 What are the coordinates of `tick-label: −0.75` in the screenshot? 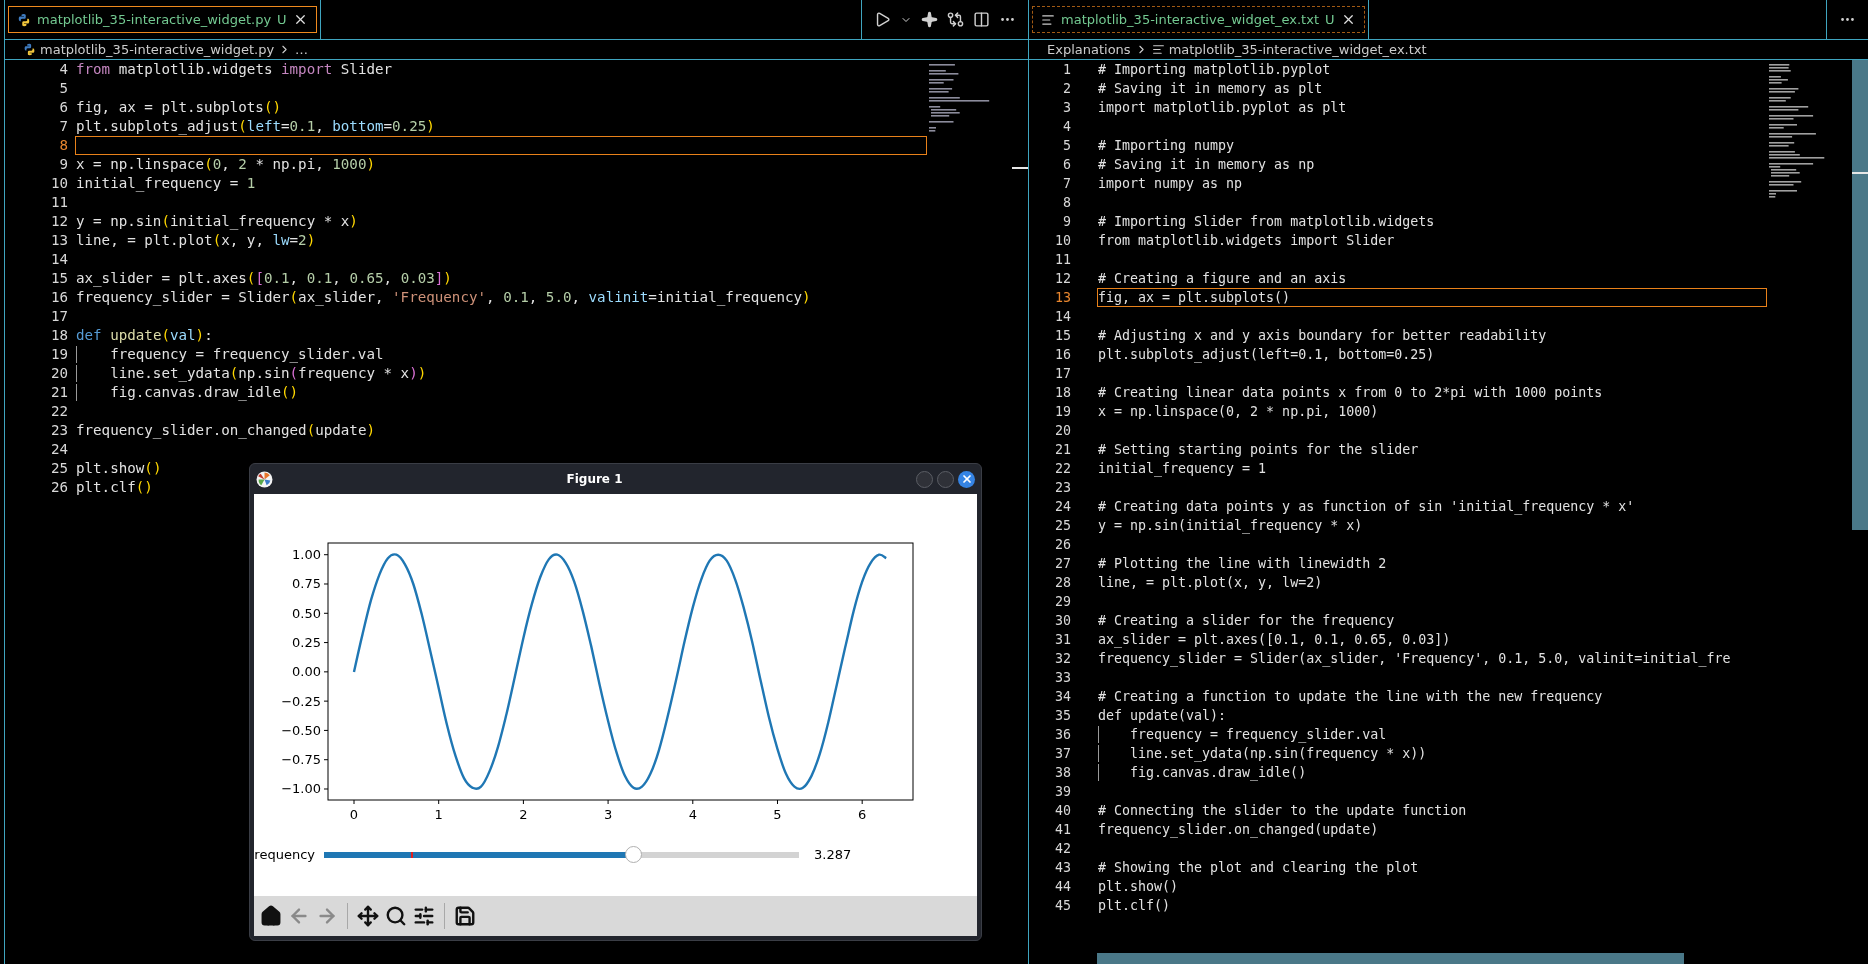 It's located at (301, 760).